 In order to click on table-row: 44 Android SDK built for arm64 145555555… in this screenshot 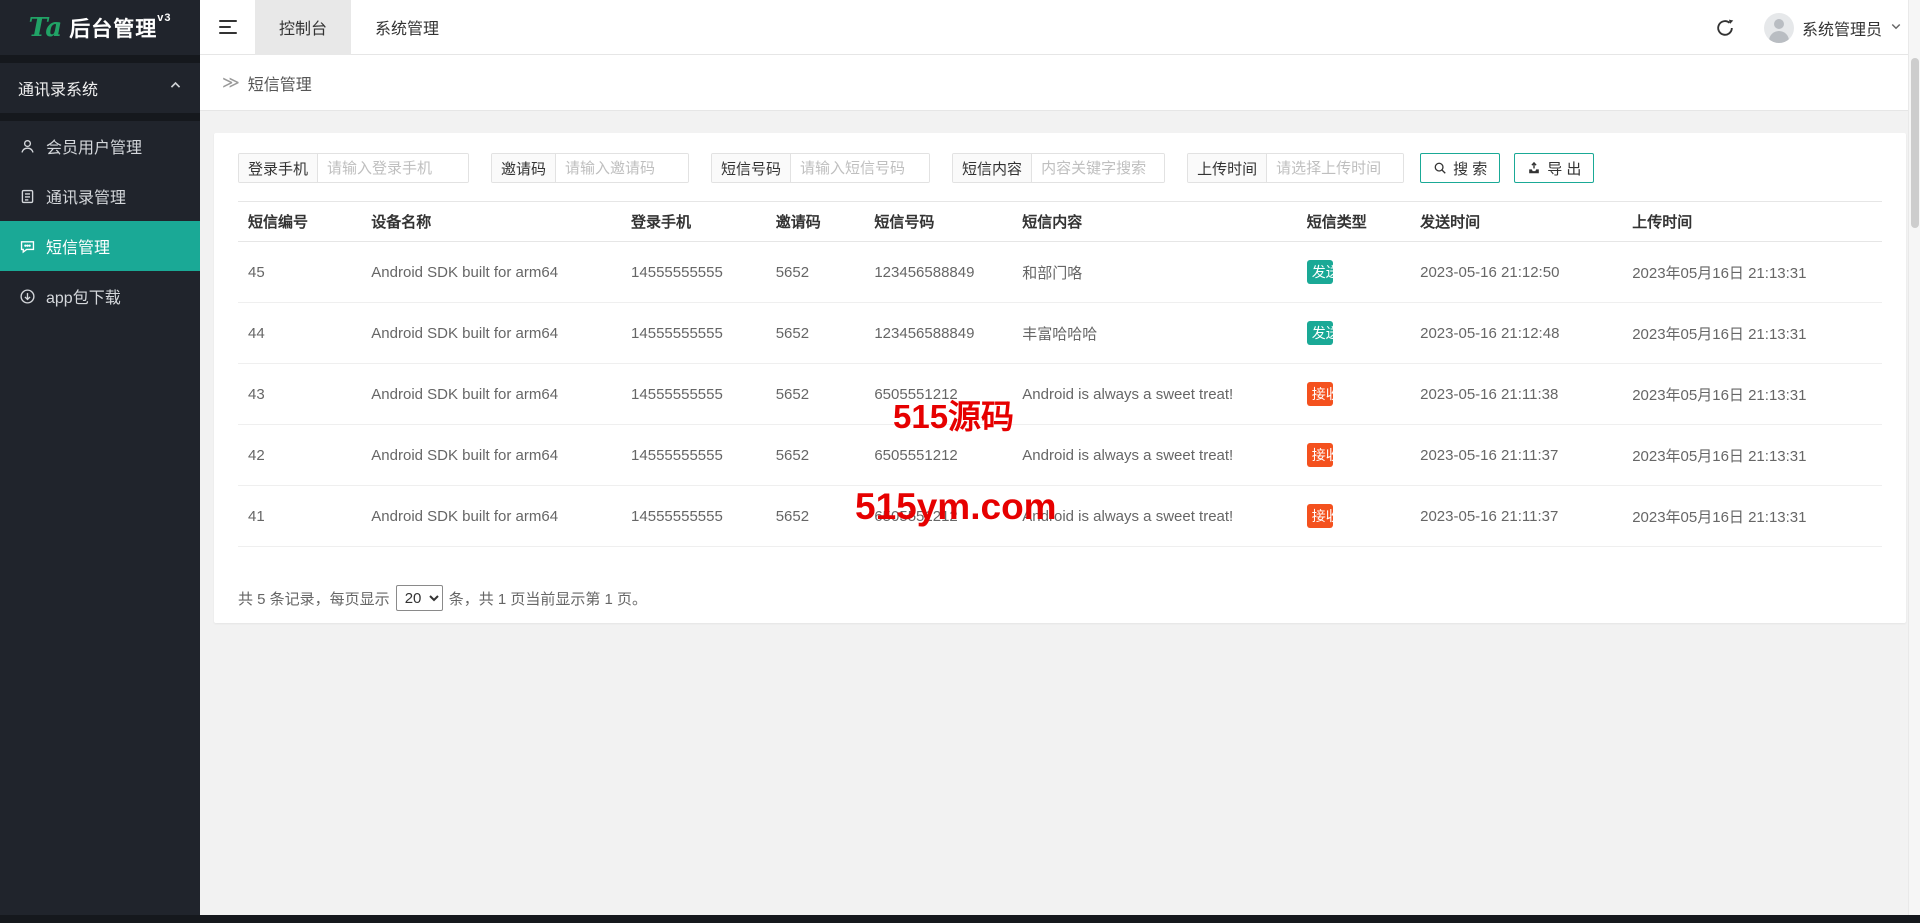, I will do `click(1060, 333)`.